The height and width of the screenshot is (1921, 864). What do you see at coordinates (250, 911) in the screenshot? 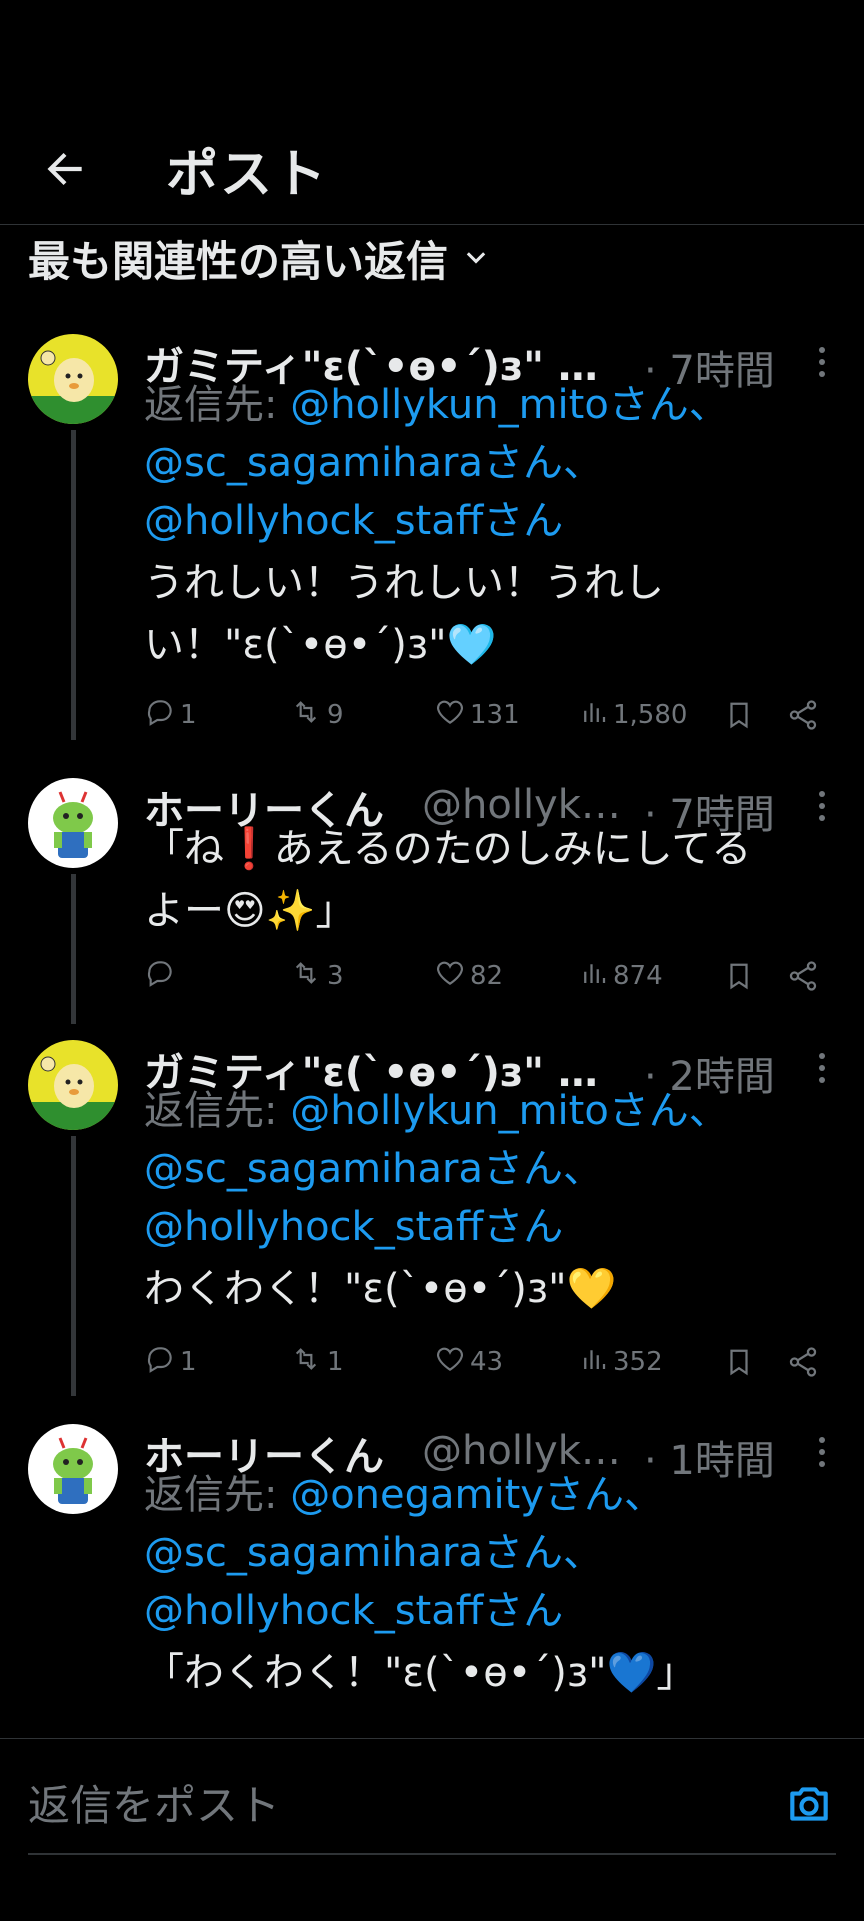
I see `post-text-line: よー😍✨」` at bounding box center [250, 911].